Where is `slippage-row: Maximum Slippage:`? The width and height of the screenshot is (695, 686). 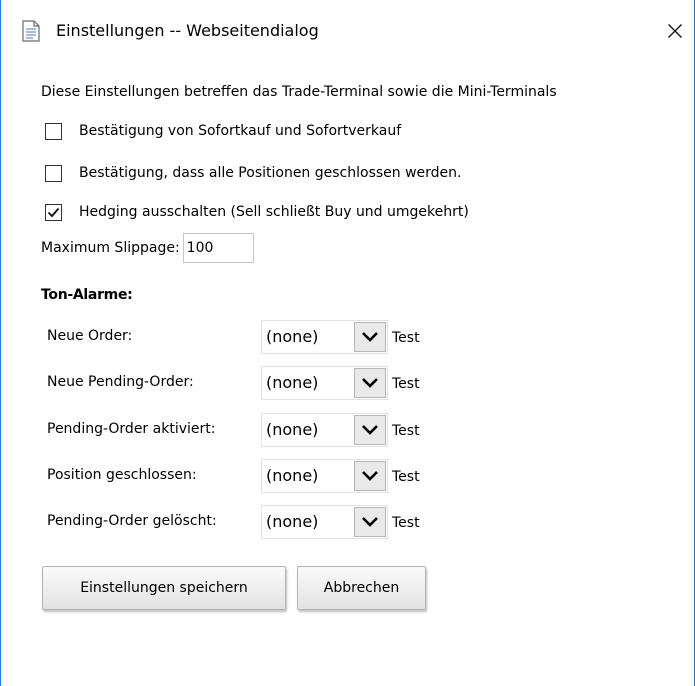 slippage-row: Maximum Slippage: is located at coordinates (147, 248).